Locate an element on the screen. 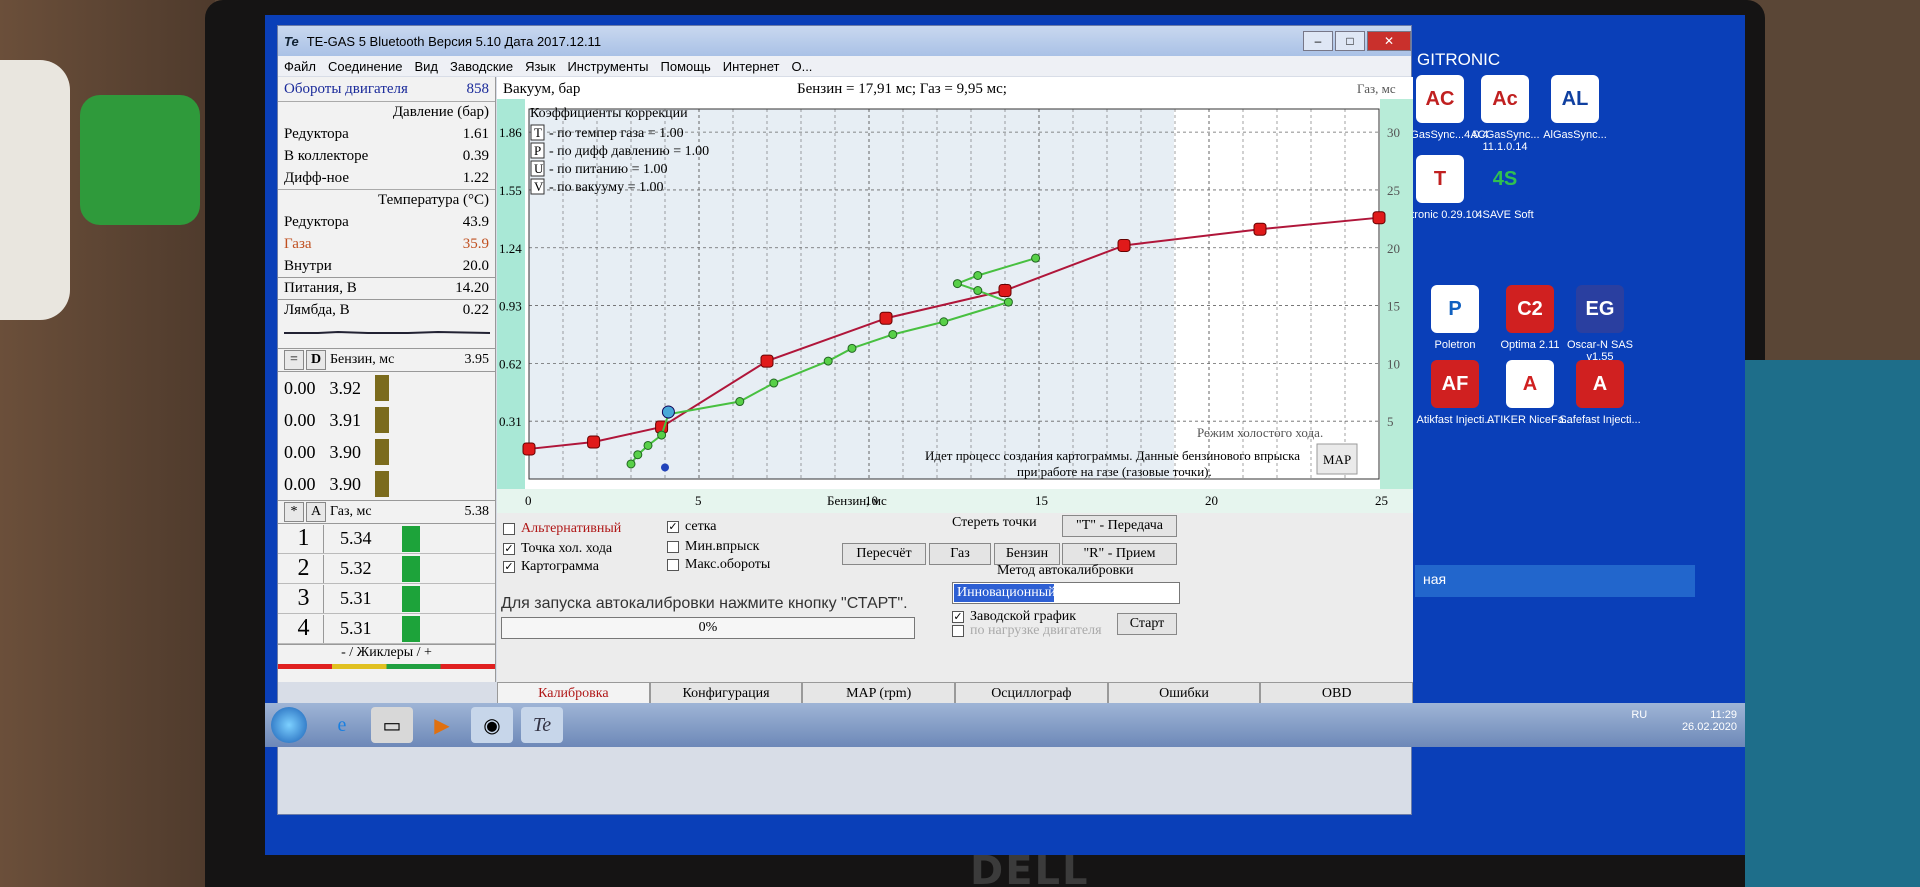 The height and width of the screenshot is (887, 1920). bottle-object is located at coordinates (35, 190).